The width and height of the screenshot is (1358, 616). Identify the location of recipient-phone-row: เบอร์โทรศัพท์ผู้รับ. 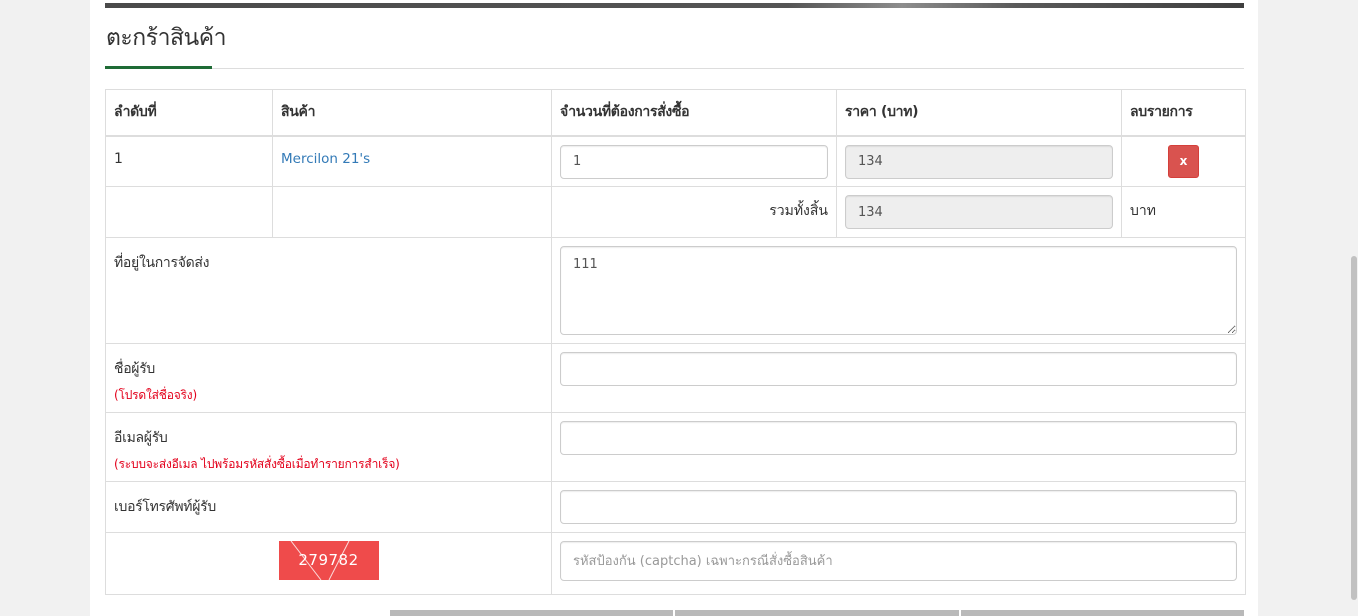
(675, 507).